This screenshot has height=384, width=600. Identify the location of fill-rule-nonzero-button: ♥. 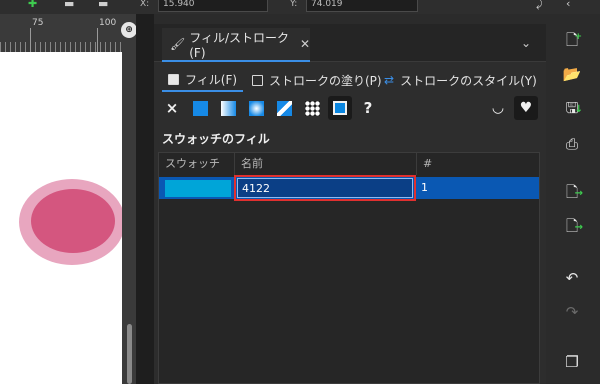
(526, 108).